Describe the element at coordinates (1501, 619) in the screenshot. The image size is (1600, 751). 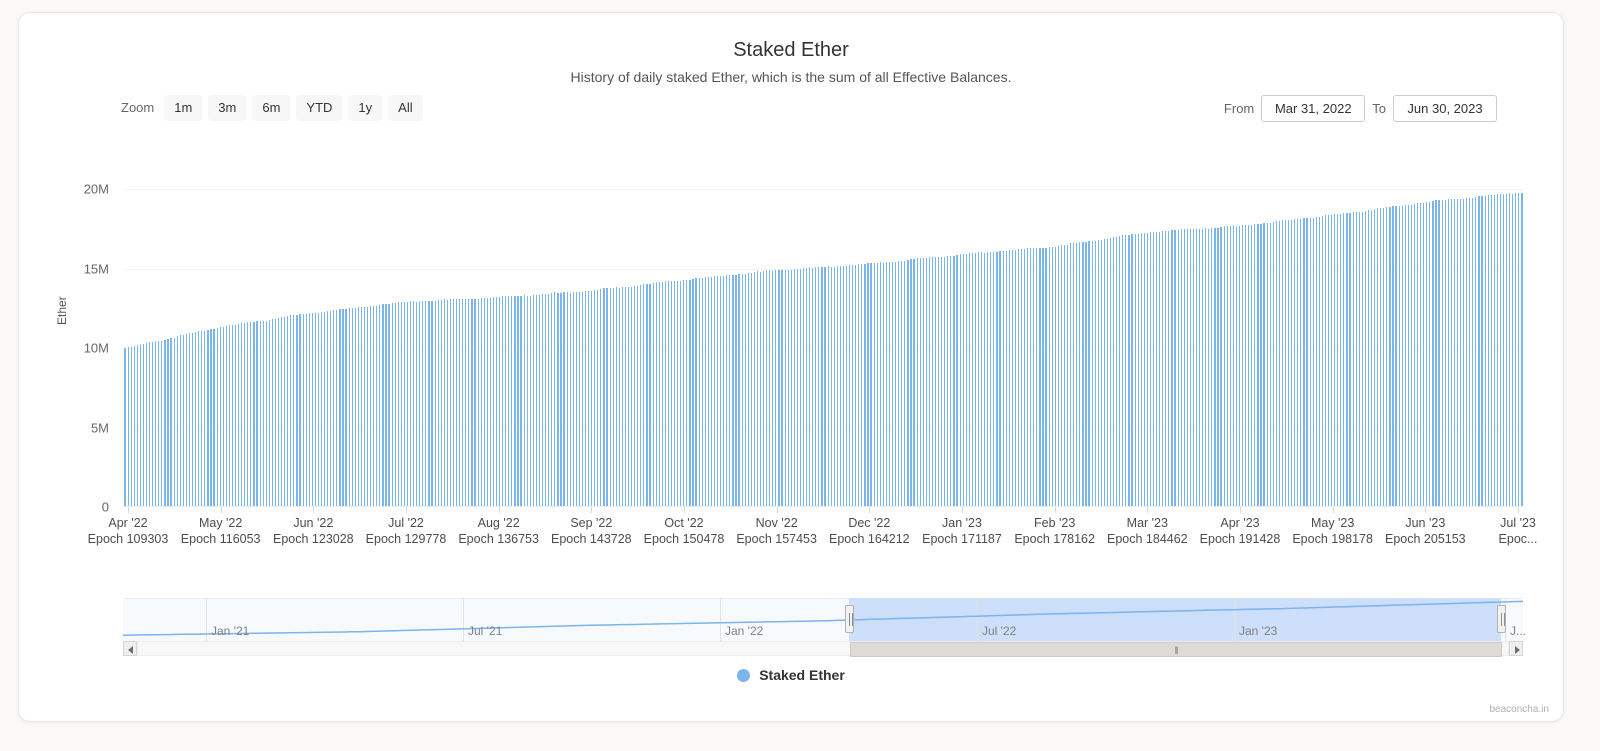
I see `navigator-handle-right` at that location.